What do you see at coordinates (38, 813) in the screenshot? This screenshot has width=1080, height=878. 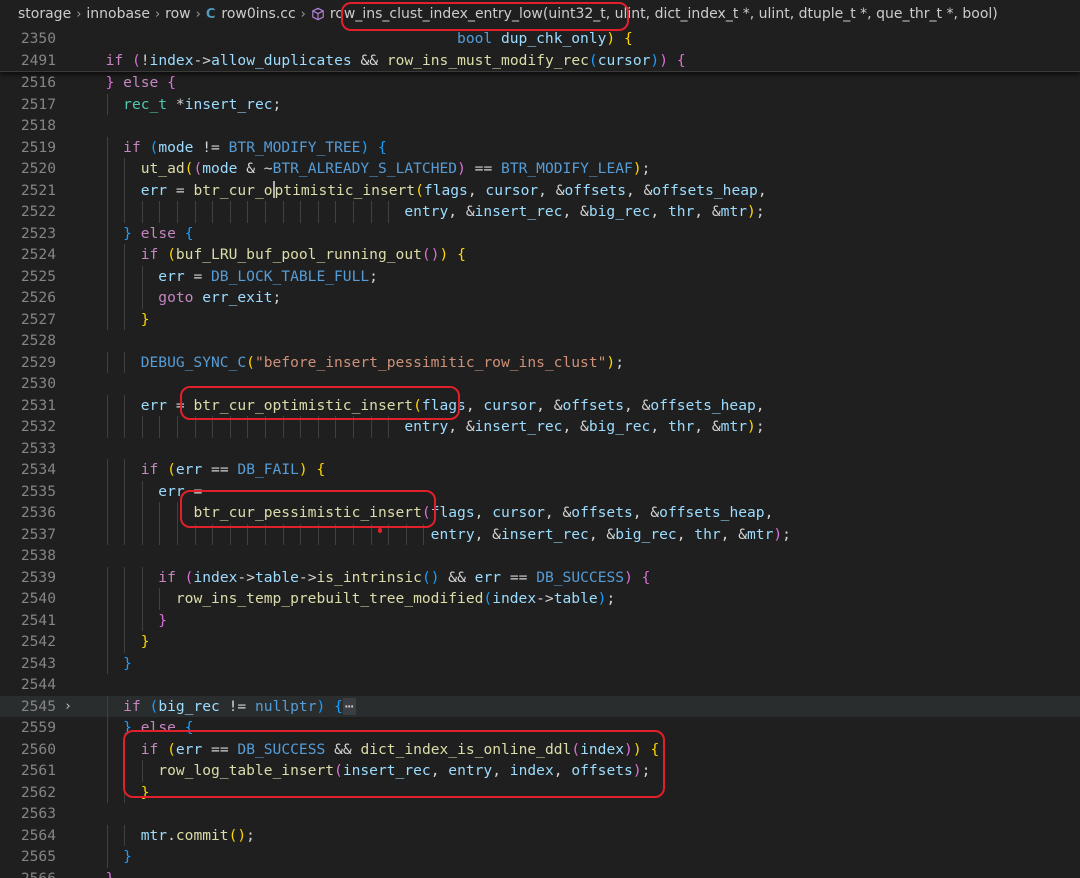 I see `line-number: 2563` at bounding box center [38, 813].